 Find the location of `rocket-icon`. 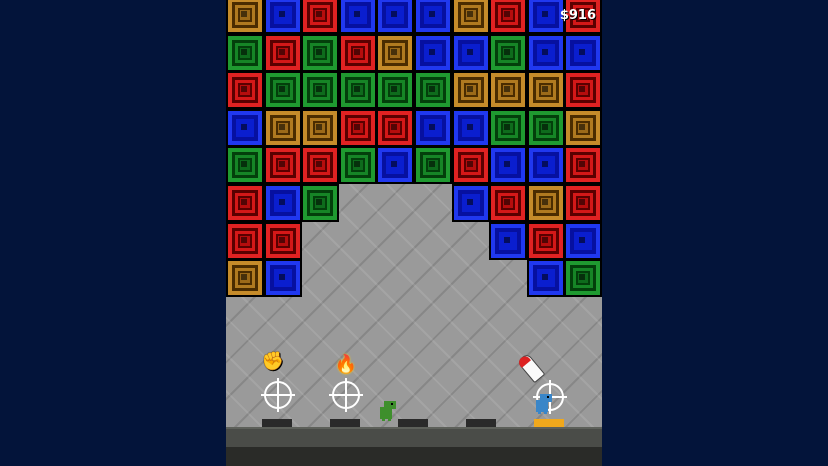

rocket-icon is located at coordinates (531, 368).